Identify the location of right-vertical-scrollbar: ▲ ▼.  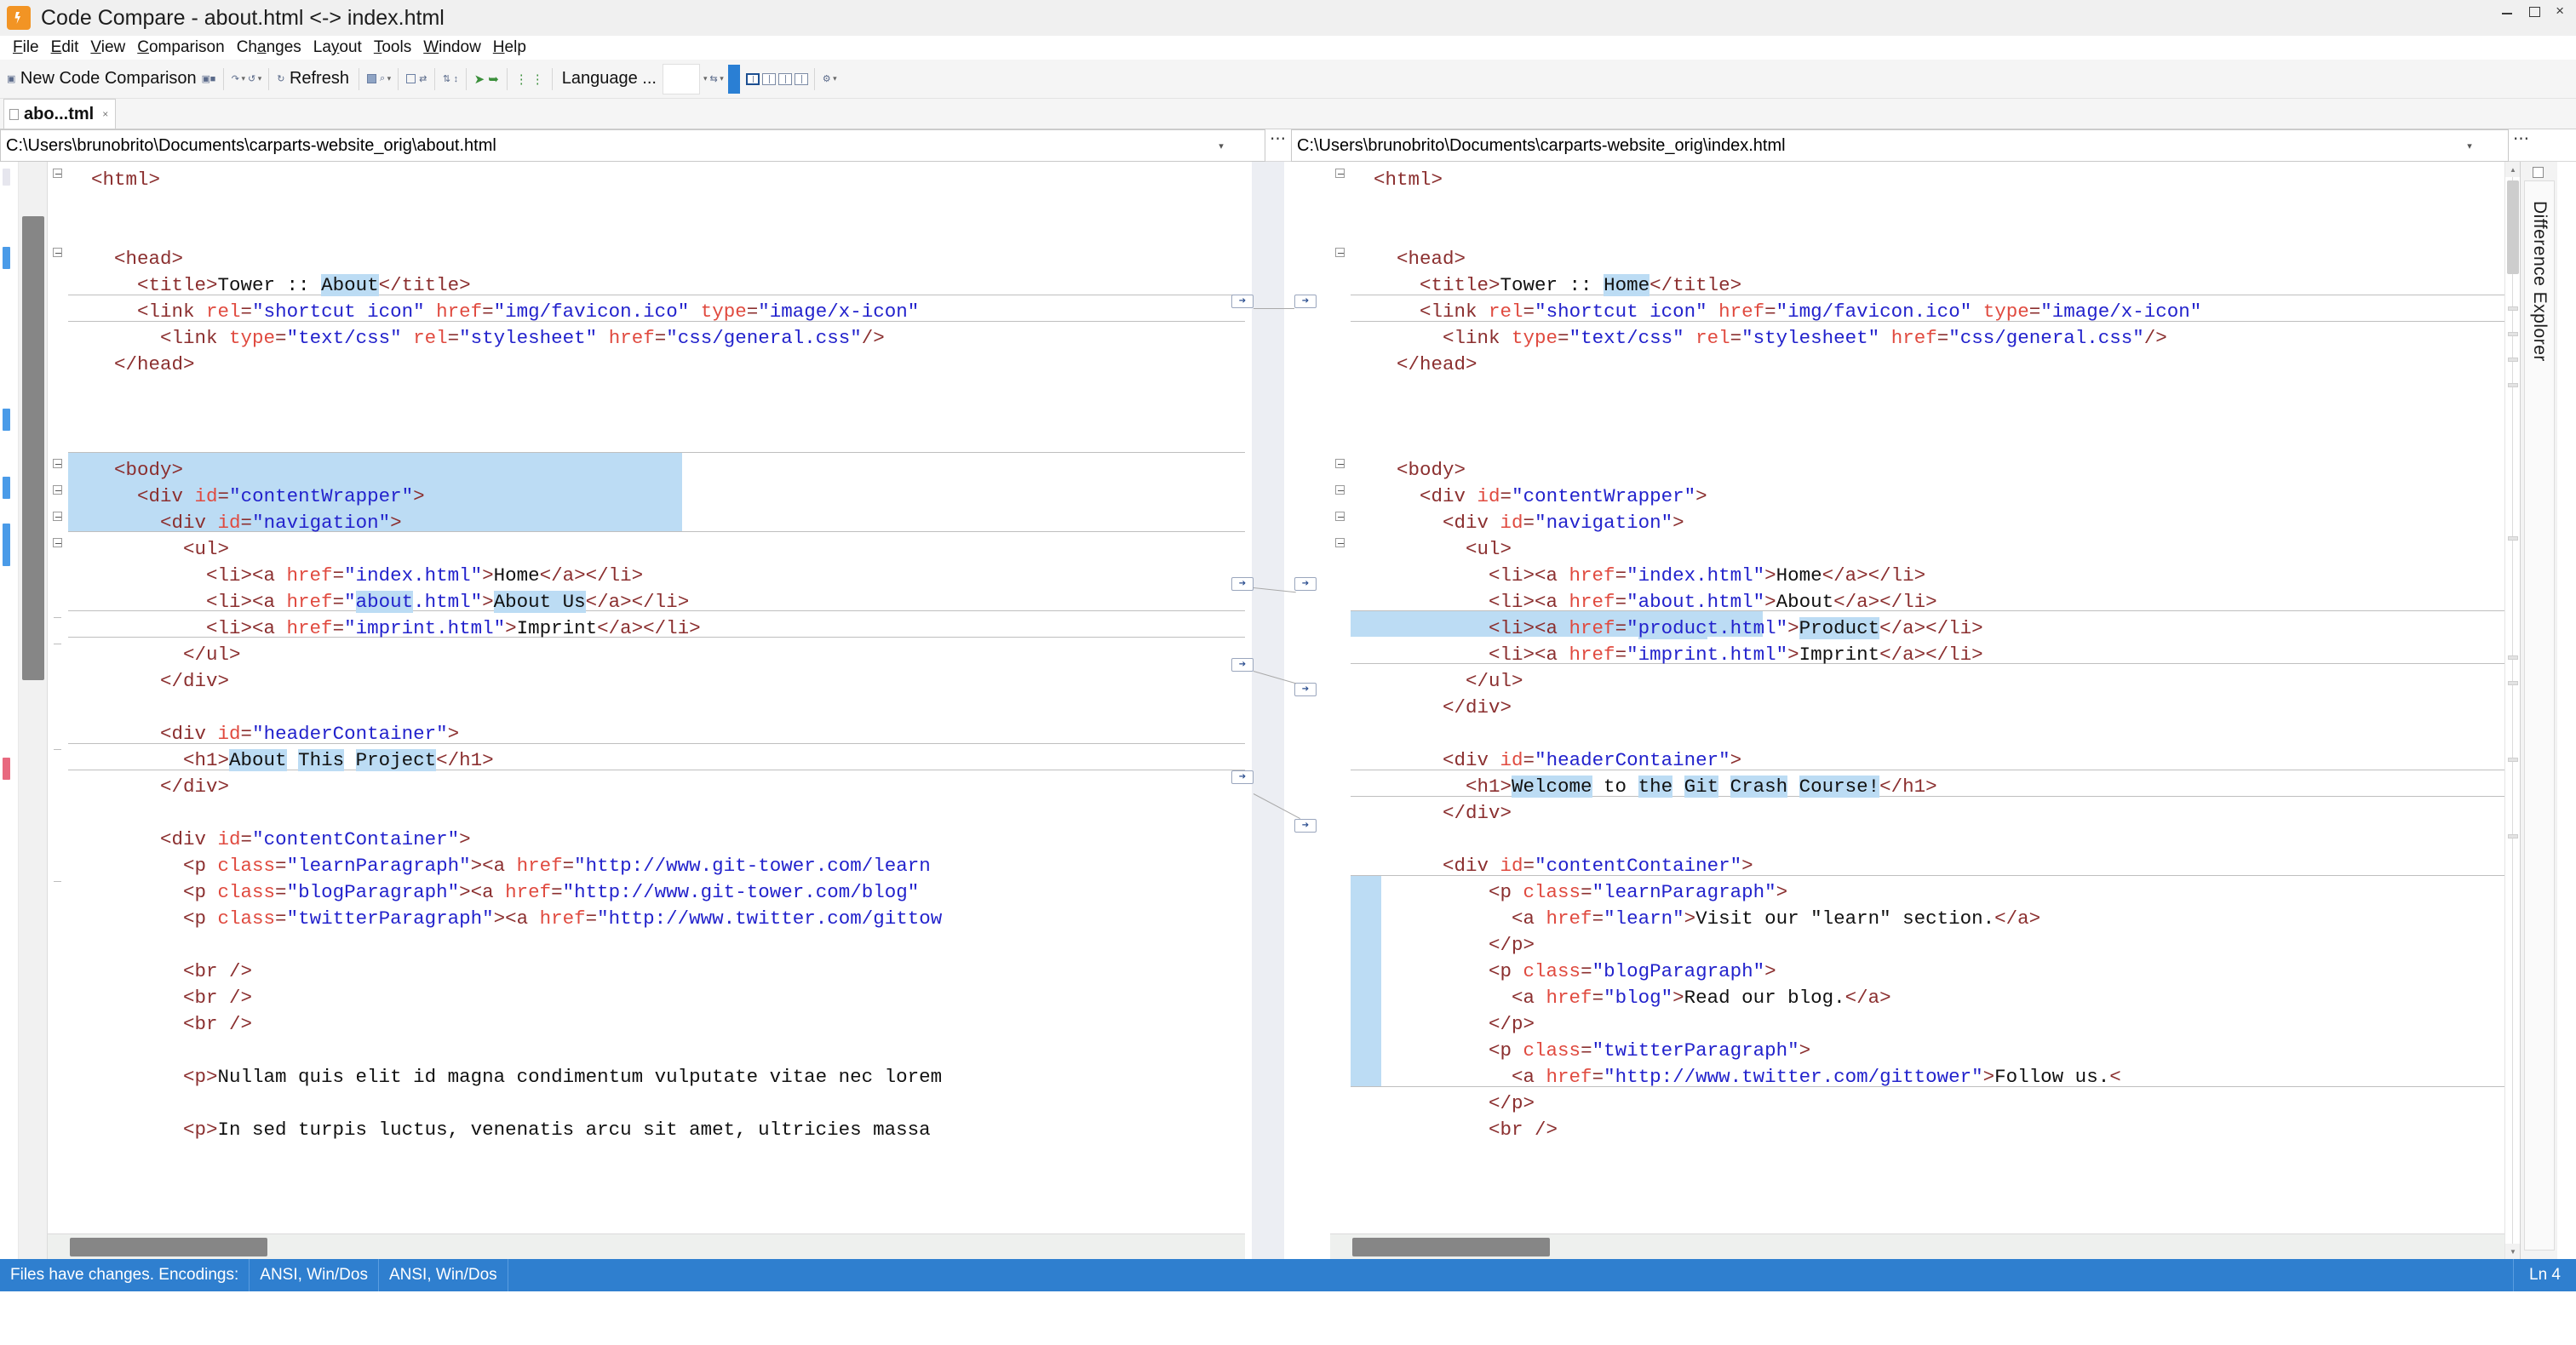
(2512, 710).